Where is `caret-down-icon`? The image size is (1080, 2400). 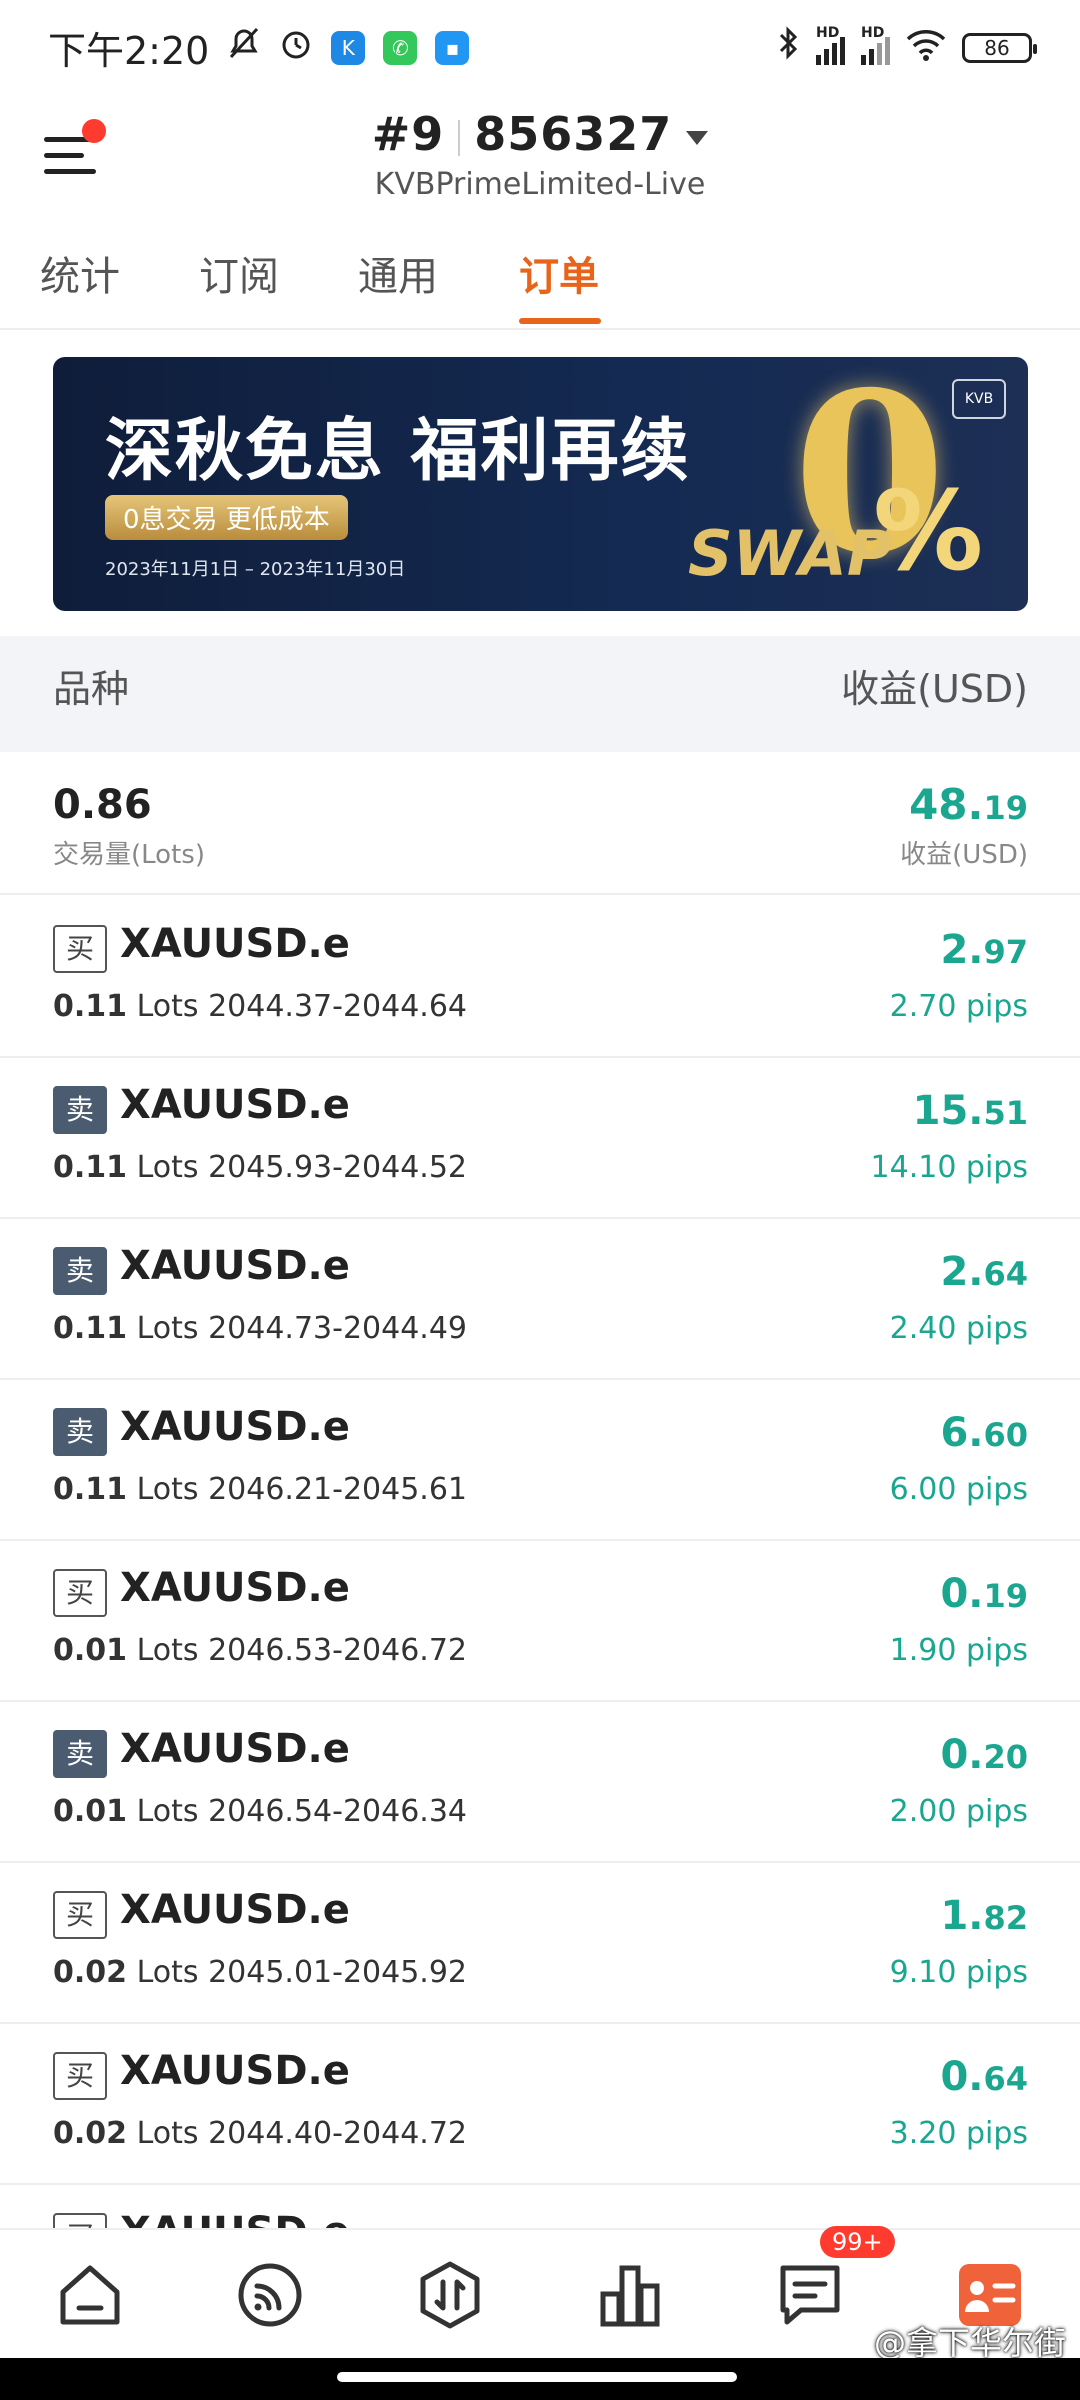 caret-down-icon is located at coordinates (697, 137).